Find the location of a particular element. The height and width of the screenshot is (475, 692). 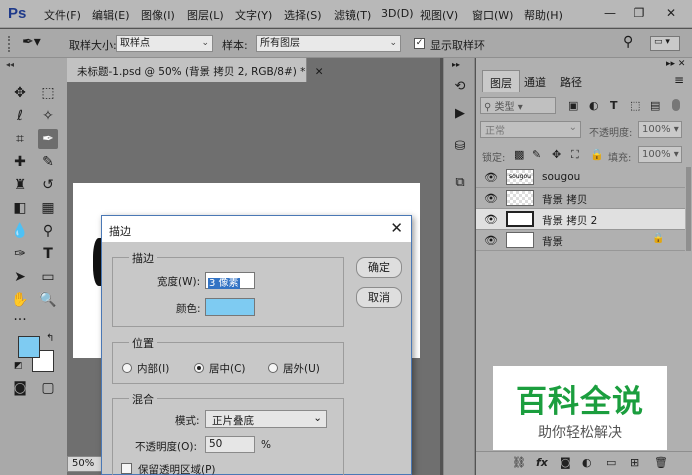

lasso-tool-icon: ℓ is located at coordinates (20, 116).